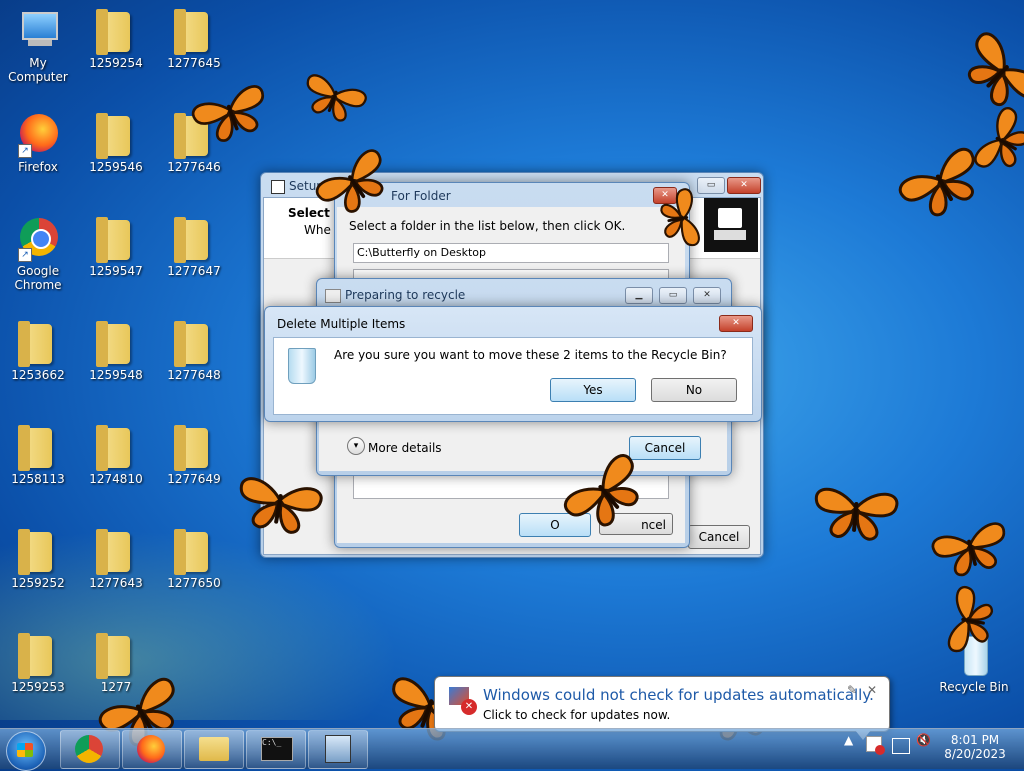 The image size is (1024, 771). I want to click on no-button: No, so click(694, 390).